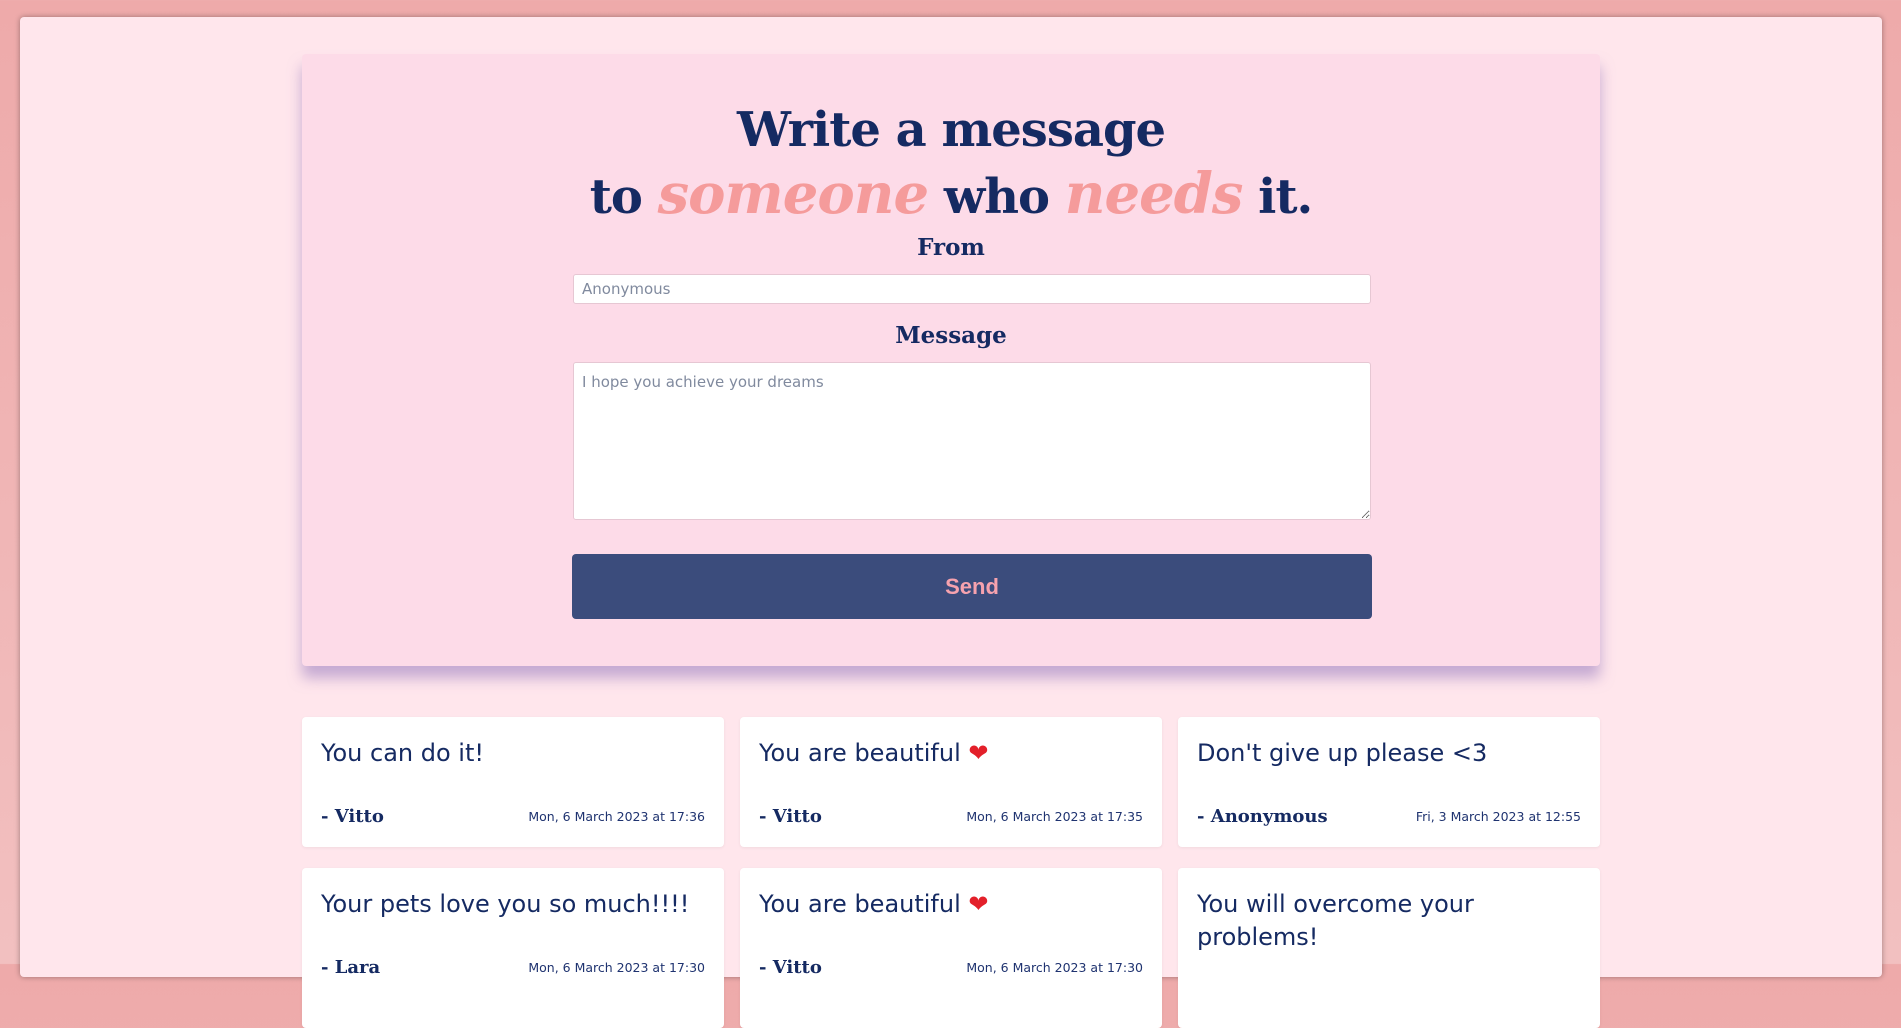  What do you see at coordinates (616, 197) in the screenshot?
I see `title-word-to: to` at bounding box center [616, 197].